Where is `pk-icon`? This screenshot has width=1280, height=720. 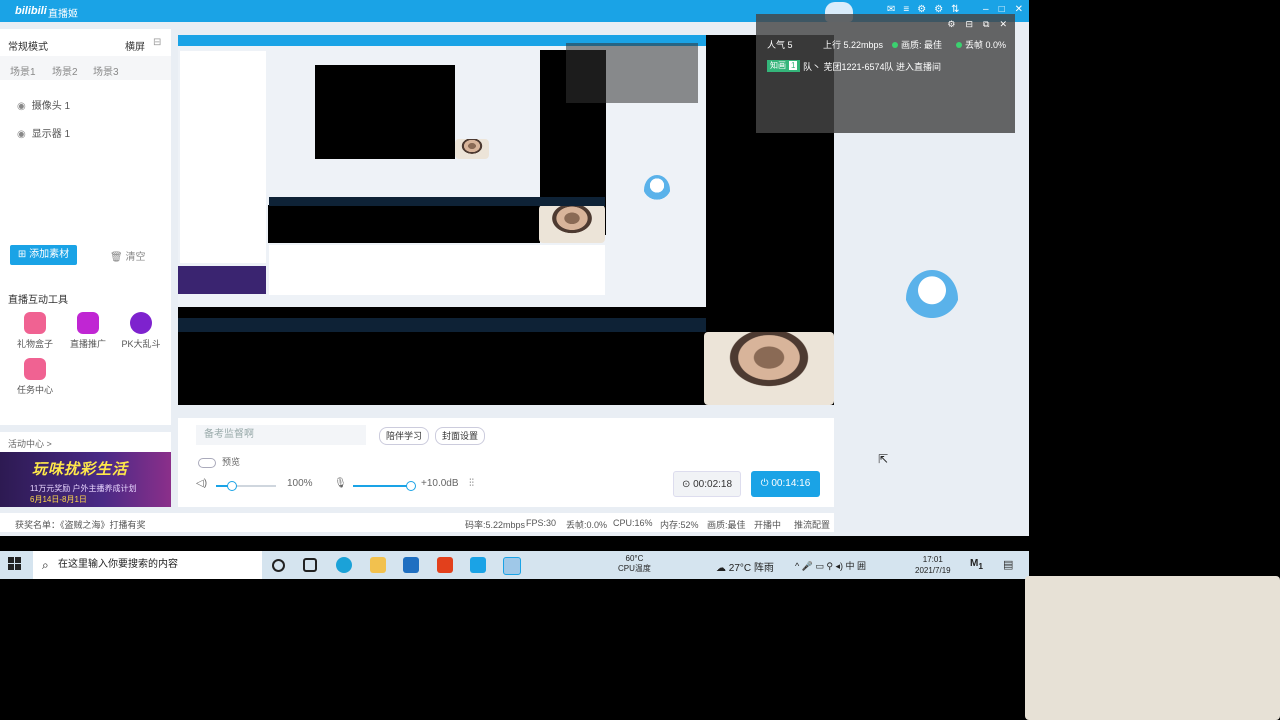
pk-icon is located at coordinates (141, 323).